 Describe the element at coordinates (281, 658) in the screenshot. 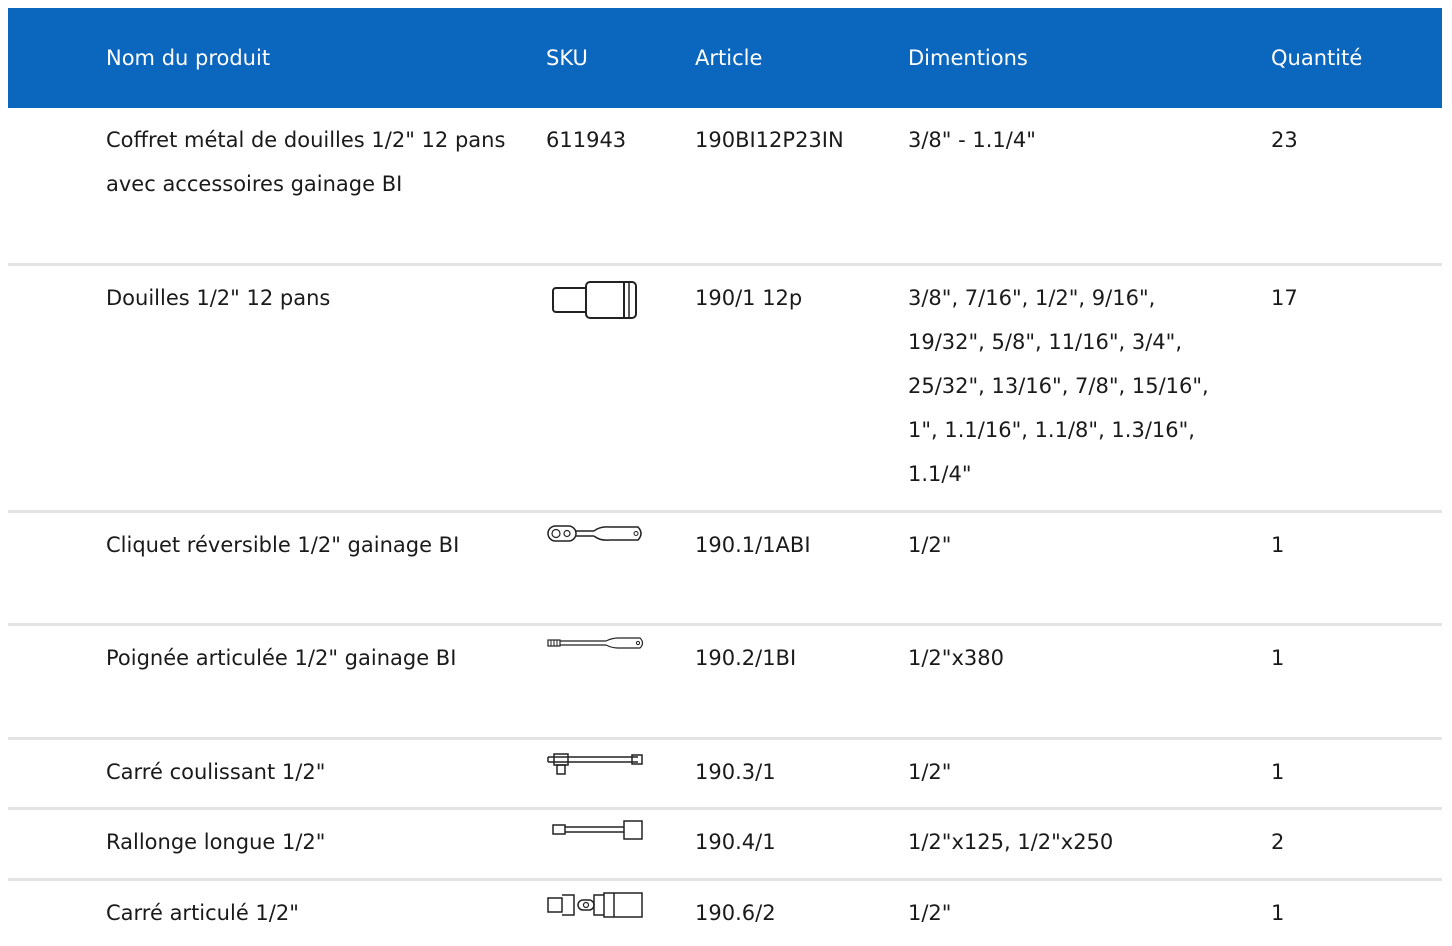

I see `product-name: Poignée articulée 1/2" gainage BI` at that location.